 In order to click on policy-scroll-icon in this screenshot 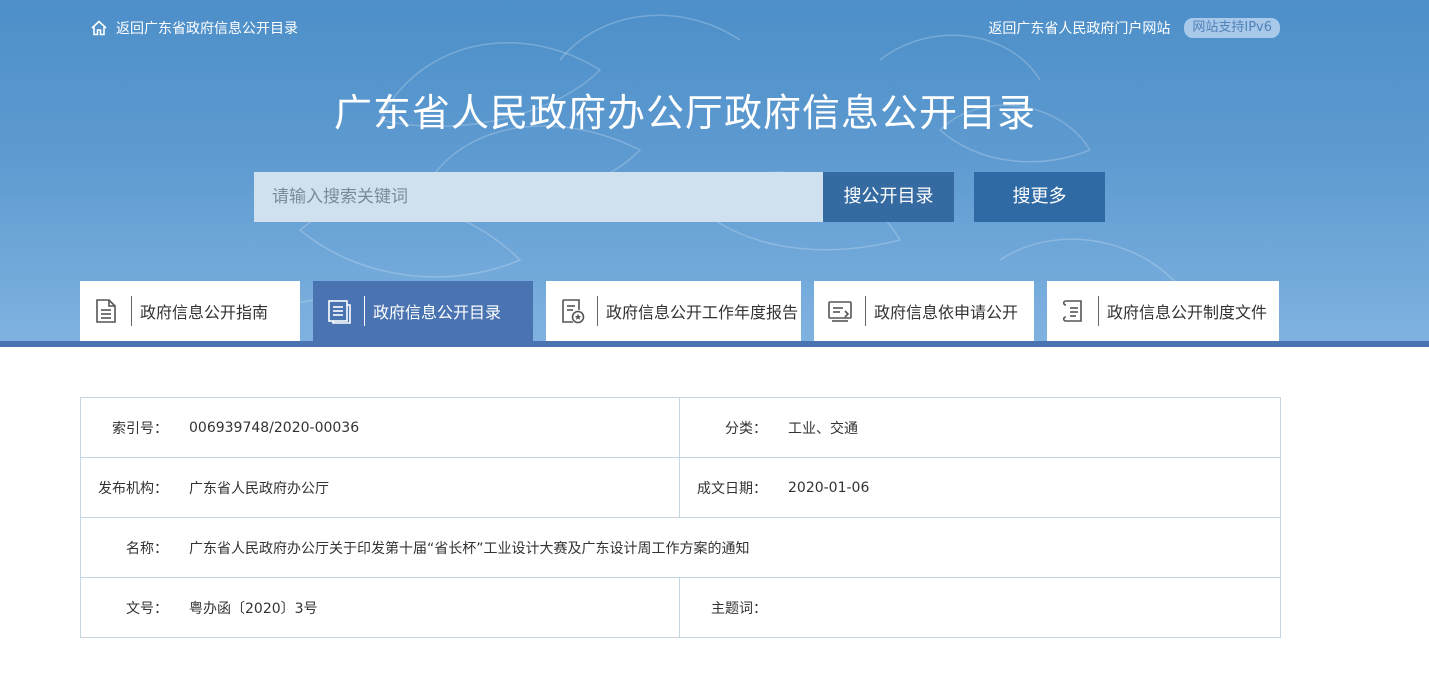, I will do `click(1072, 311)`.